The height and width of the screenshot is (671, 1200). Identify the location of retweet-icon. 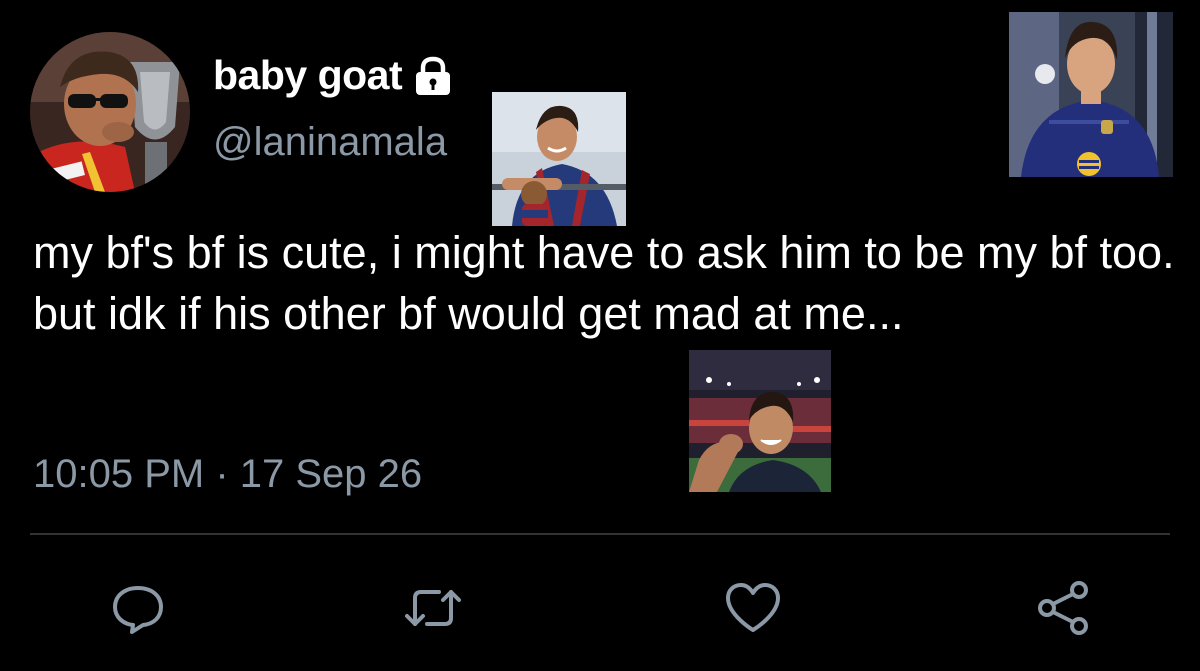
(433, 608).